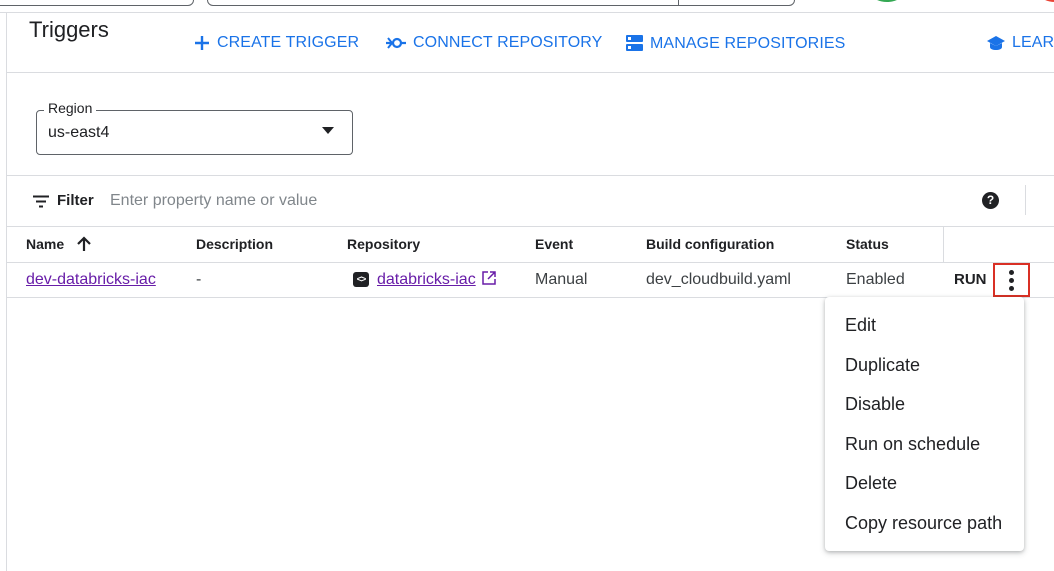 This screenshot has width=1054, height=571. I want to click on column-divider, so click(943, 244).